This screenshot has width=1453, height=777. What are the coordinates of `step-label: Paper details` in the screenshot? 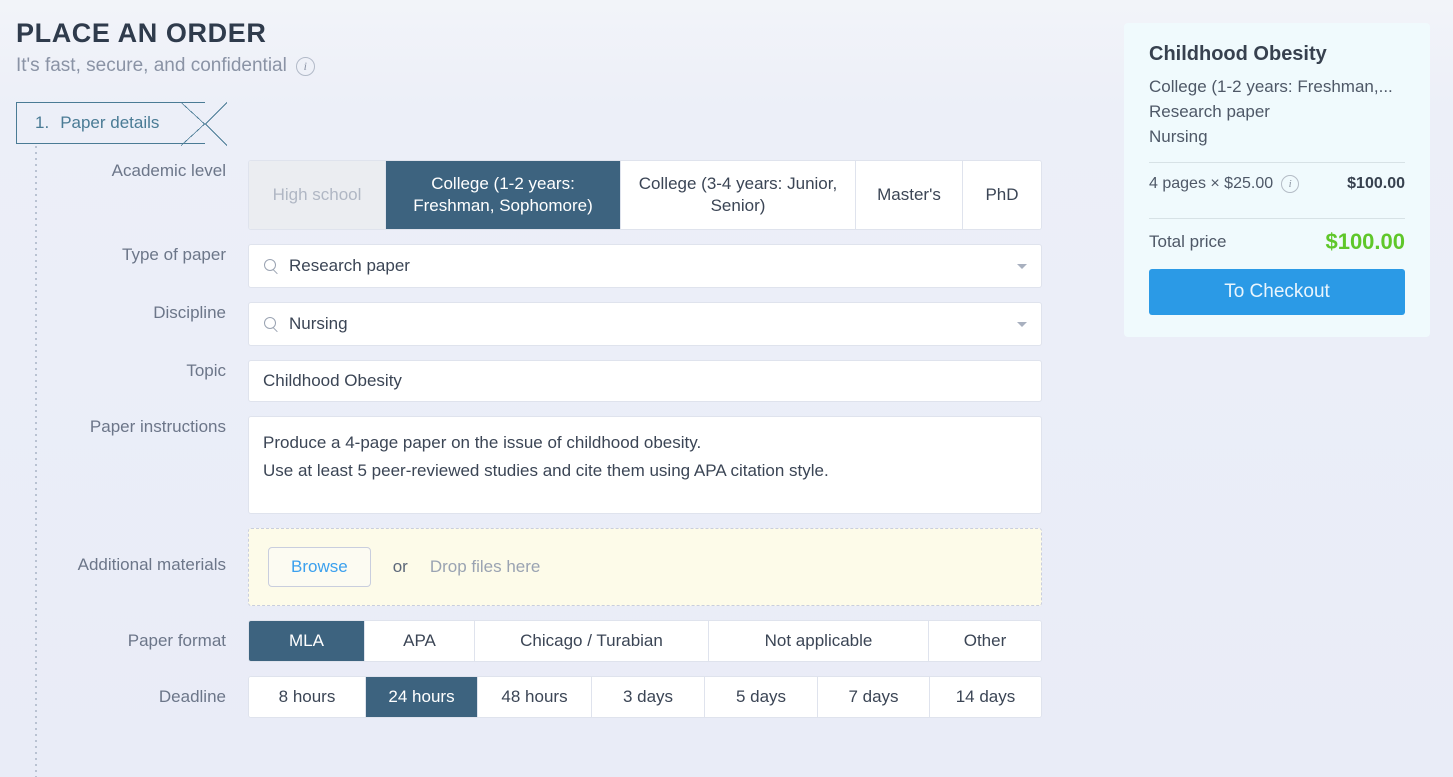 It's located at (110, 122).